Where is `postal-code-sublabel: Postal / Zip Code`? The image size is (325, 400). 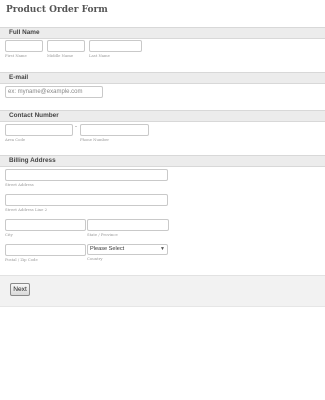 postal-code-sublabel: Postal / Zip Code is located at coordinates (21, 259).